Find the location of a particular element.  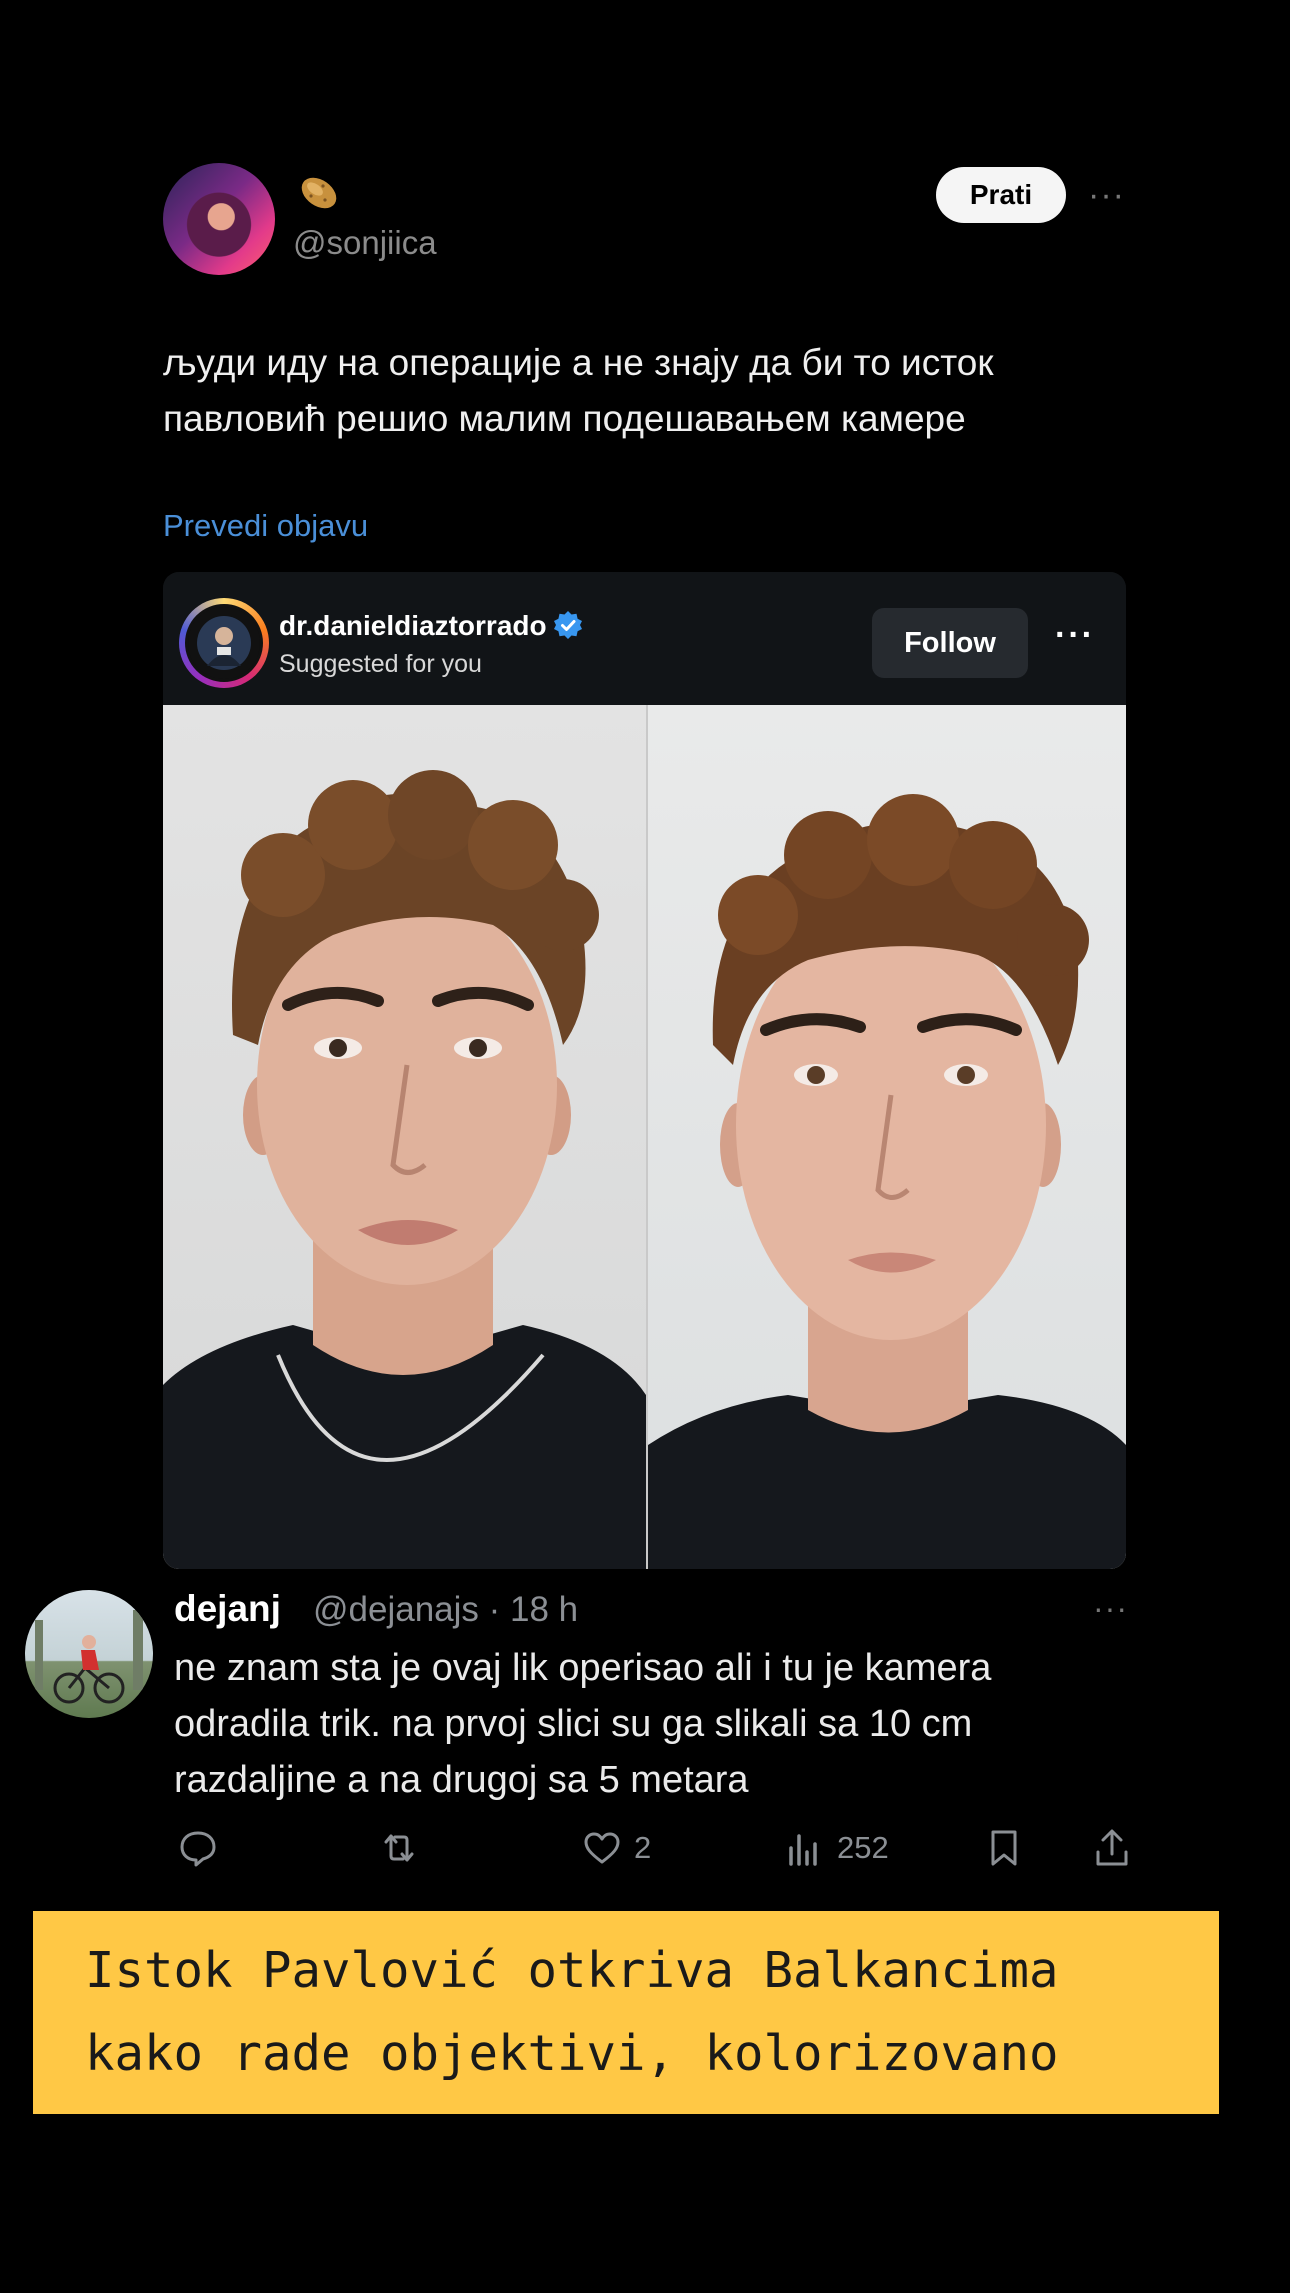

reply-author-name: dejanj is located at coordinates (227, 1609).